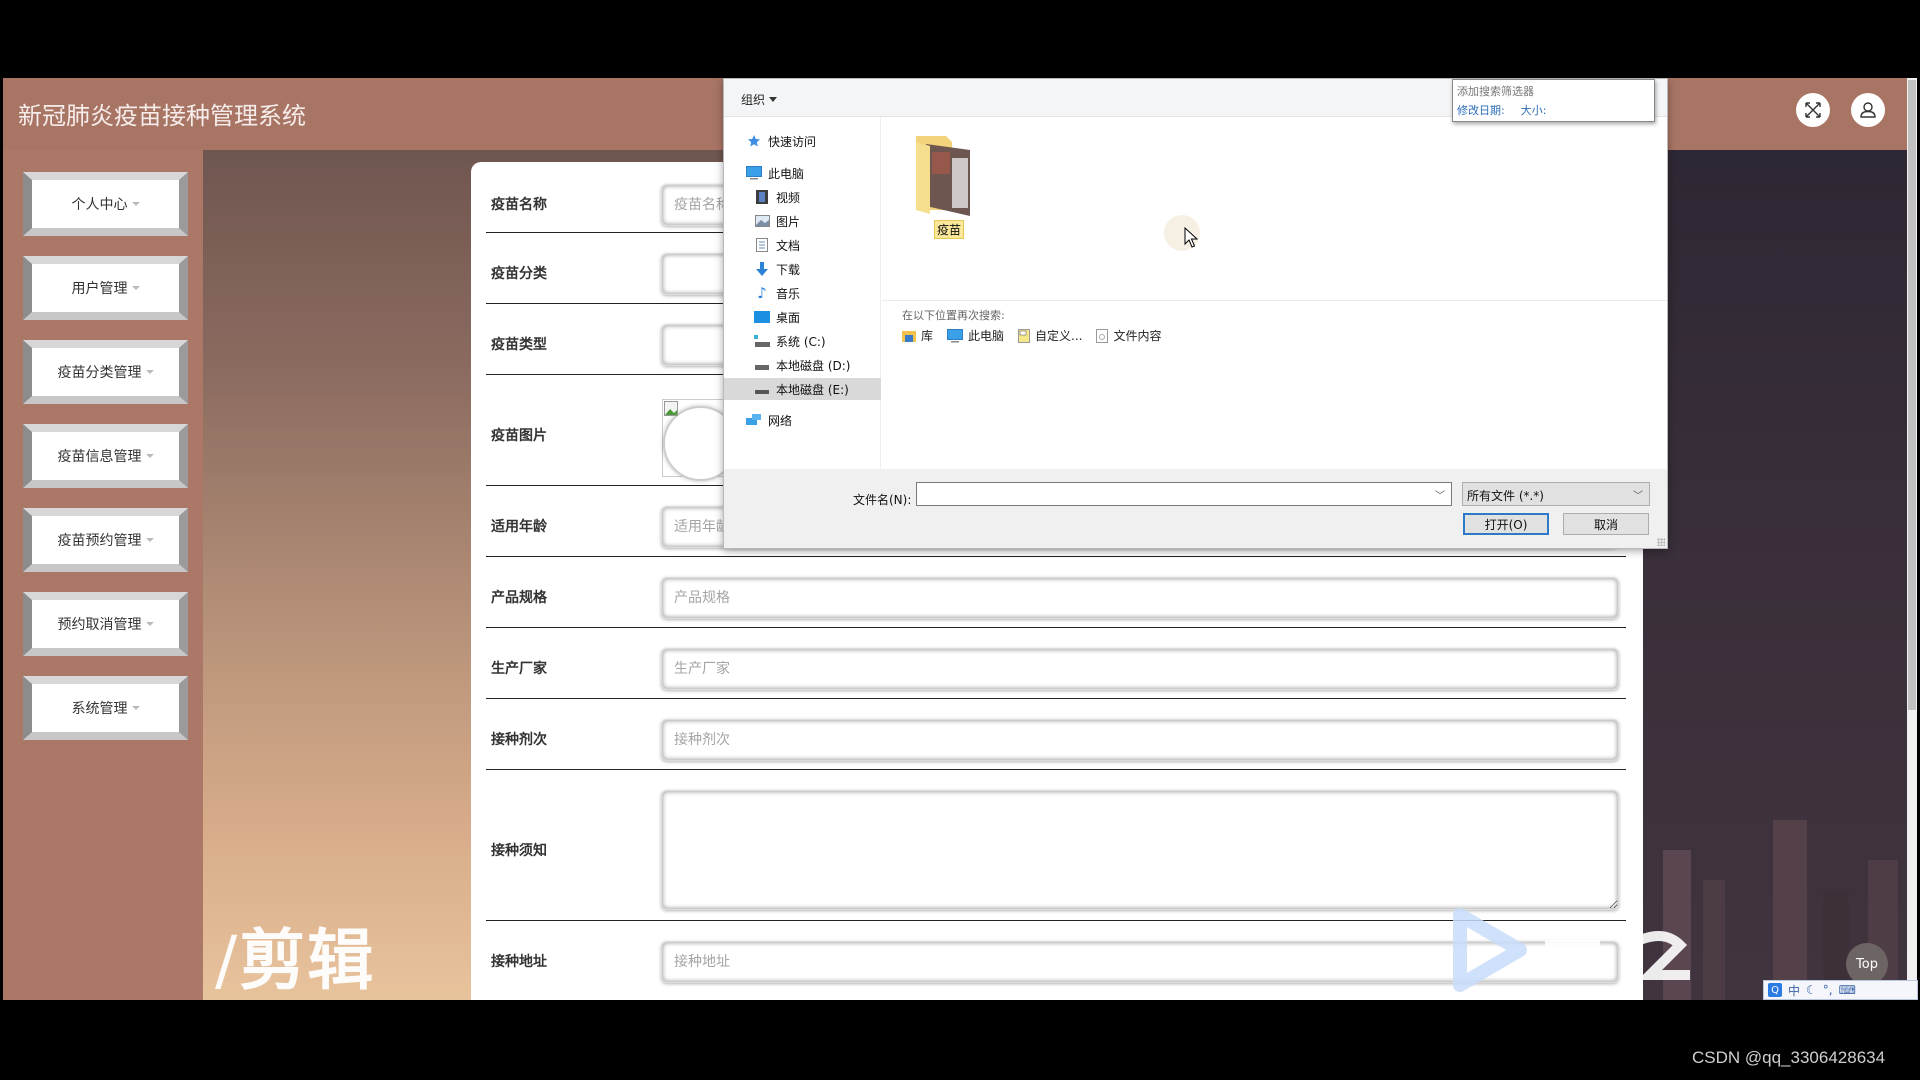 This screenshot has height=1080, width=1920. I want to click on folder-icon, so click(943, 176).